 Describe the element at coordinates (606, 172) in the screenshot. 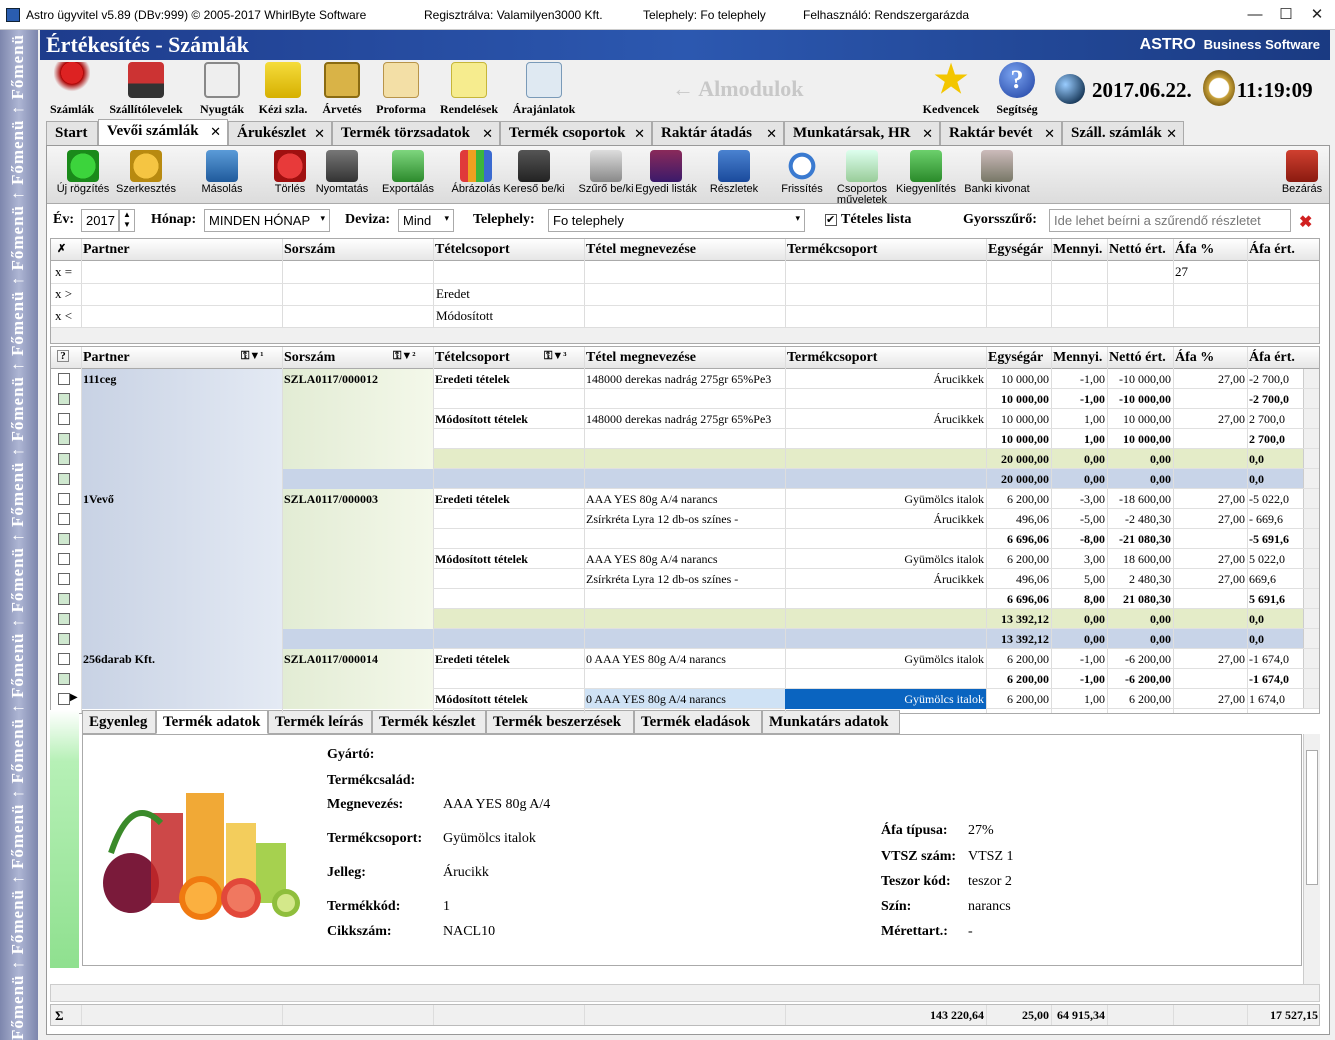

I see `filter-toggle-button: Szűrő be/ki` at that location.